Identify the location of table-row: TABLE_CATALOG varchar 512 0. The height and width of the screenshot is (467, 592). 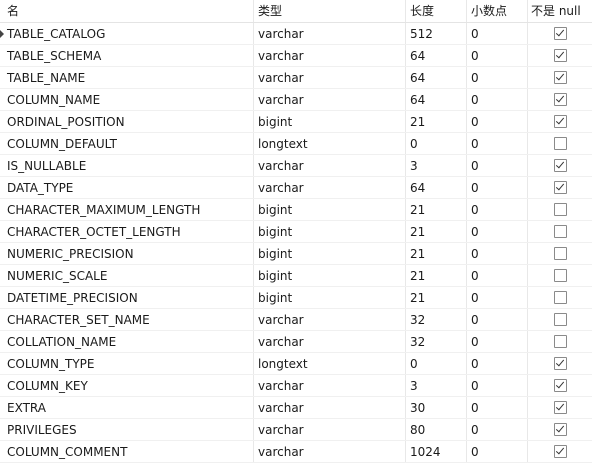
(296, 34).